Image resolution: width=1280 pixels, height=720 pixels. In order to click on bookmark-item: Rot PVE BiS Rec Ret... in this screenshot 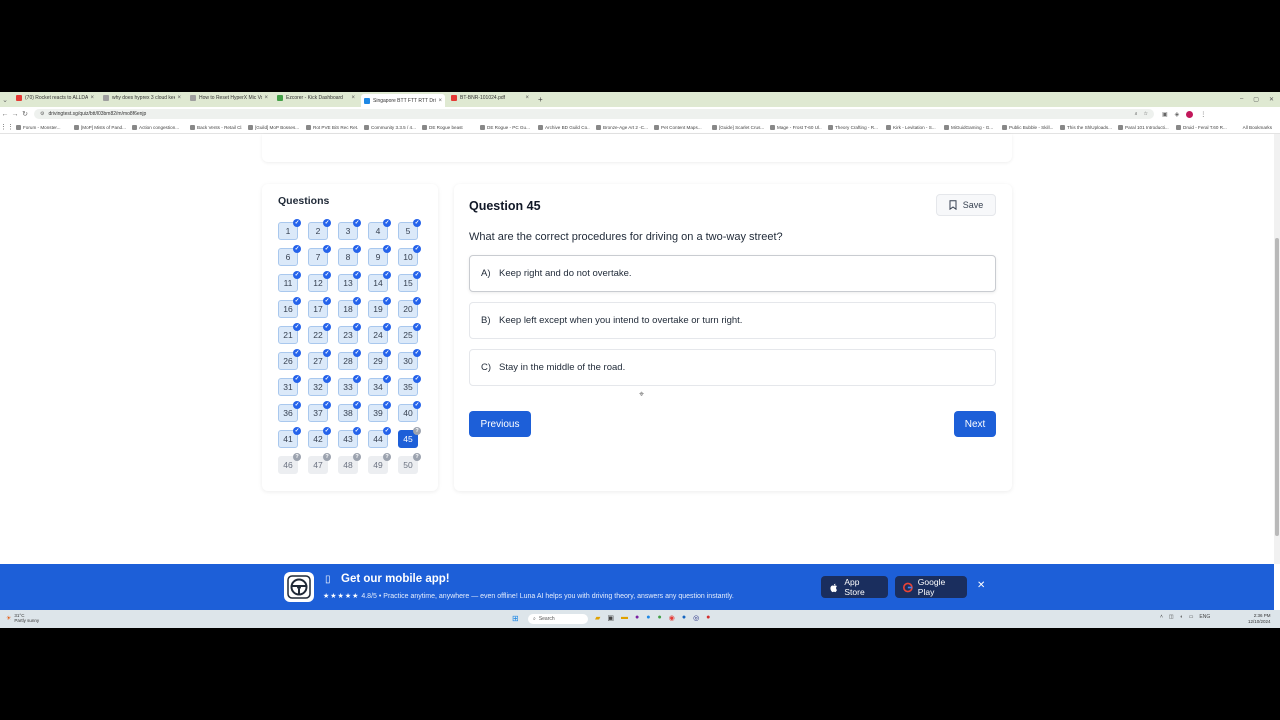, I will do `click(332, 127)`.